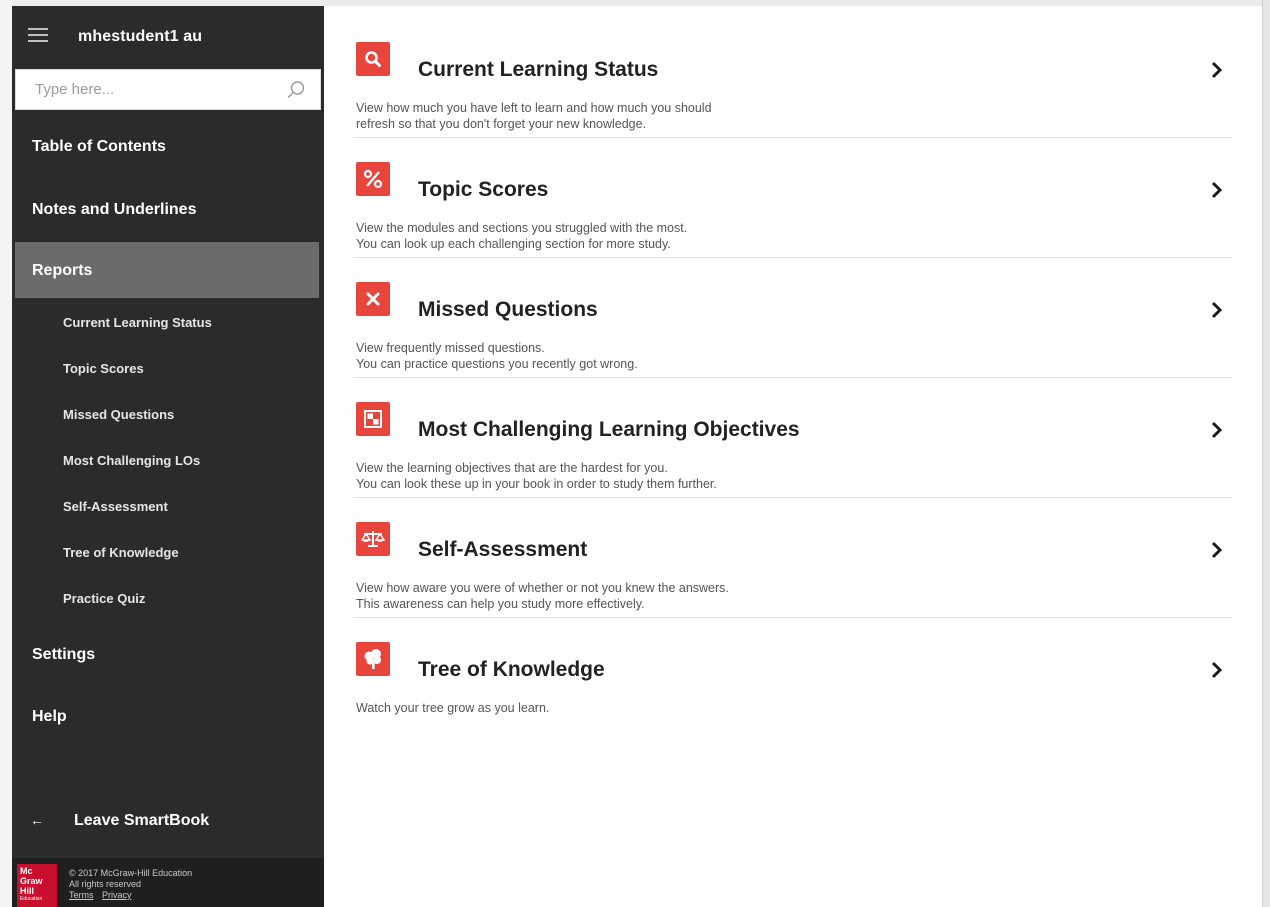 The height and width of the screenshot is (907, 1270). Describe the element at coordinates (373, 419) in the screenshot. I see `objectives-icon` at that location.